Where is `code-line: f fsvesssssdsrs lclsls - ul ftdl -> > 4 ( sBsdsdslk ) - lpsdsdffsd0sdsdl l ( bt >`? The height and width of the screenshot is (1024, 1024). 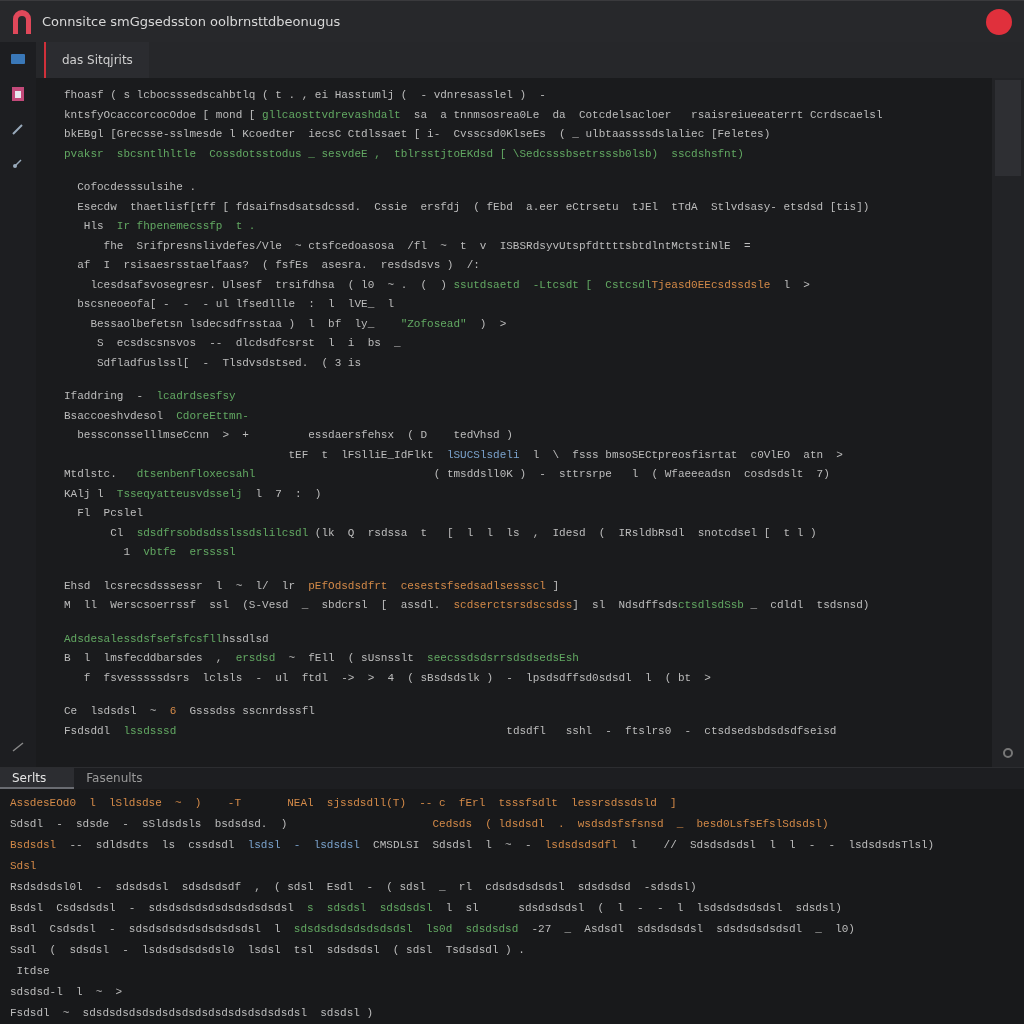 code-line: f fsvesssssdsrs lclsls - ul ftdl -> > 4 ( sBsdsdslk ) - lpsdsdffsd0sdsdl l ( bt > is located at coordinates (396, 678).